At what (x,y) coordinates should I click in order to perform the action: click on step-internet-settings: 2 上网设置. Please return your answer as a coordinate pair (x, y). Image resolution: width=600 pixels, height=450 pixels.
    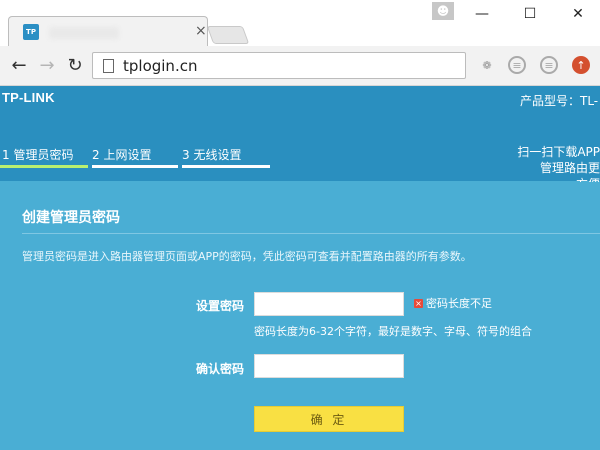
    Looking at the image, I should click on (121, 154).